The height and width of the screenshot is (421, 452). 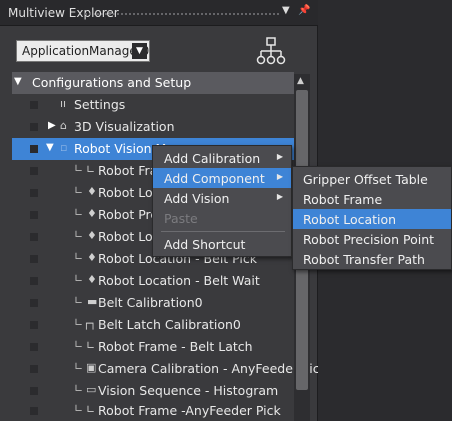 What do you see at coordinates (343, 199) in the screenshot?
I see `submenu-item-label: Robot Frame` at bounding box center [343, 199].